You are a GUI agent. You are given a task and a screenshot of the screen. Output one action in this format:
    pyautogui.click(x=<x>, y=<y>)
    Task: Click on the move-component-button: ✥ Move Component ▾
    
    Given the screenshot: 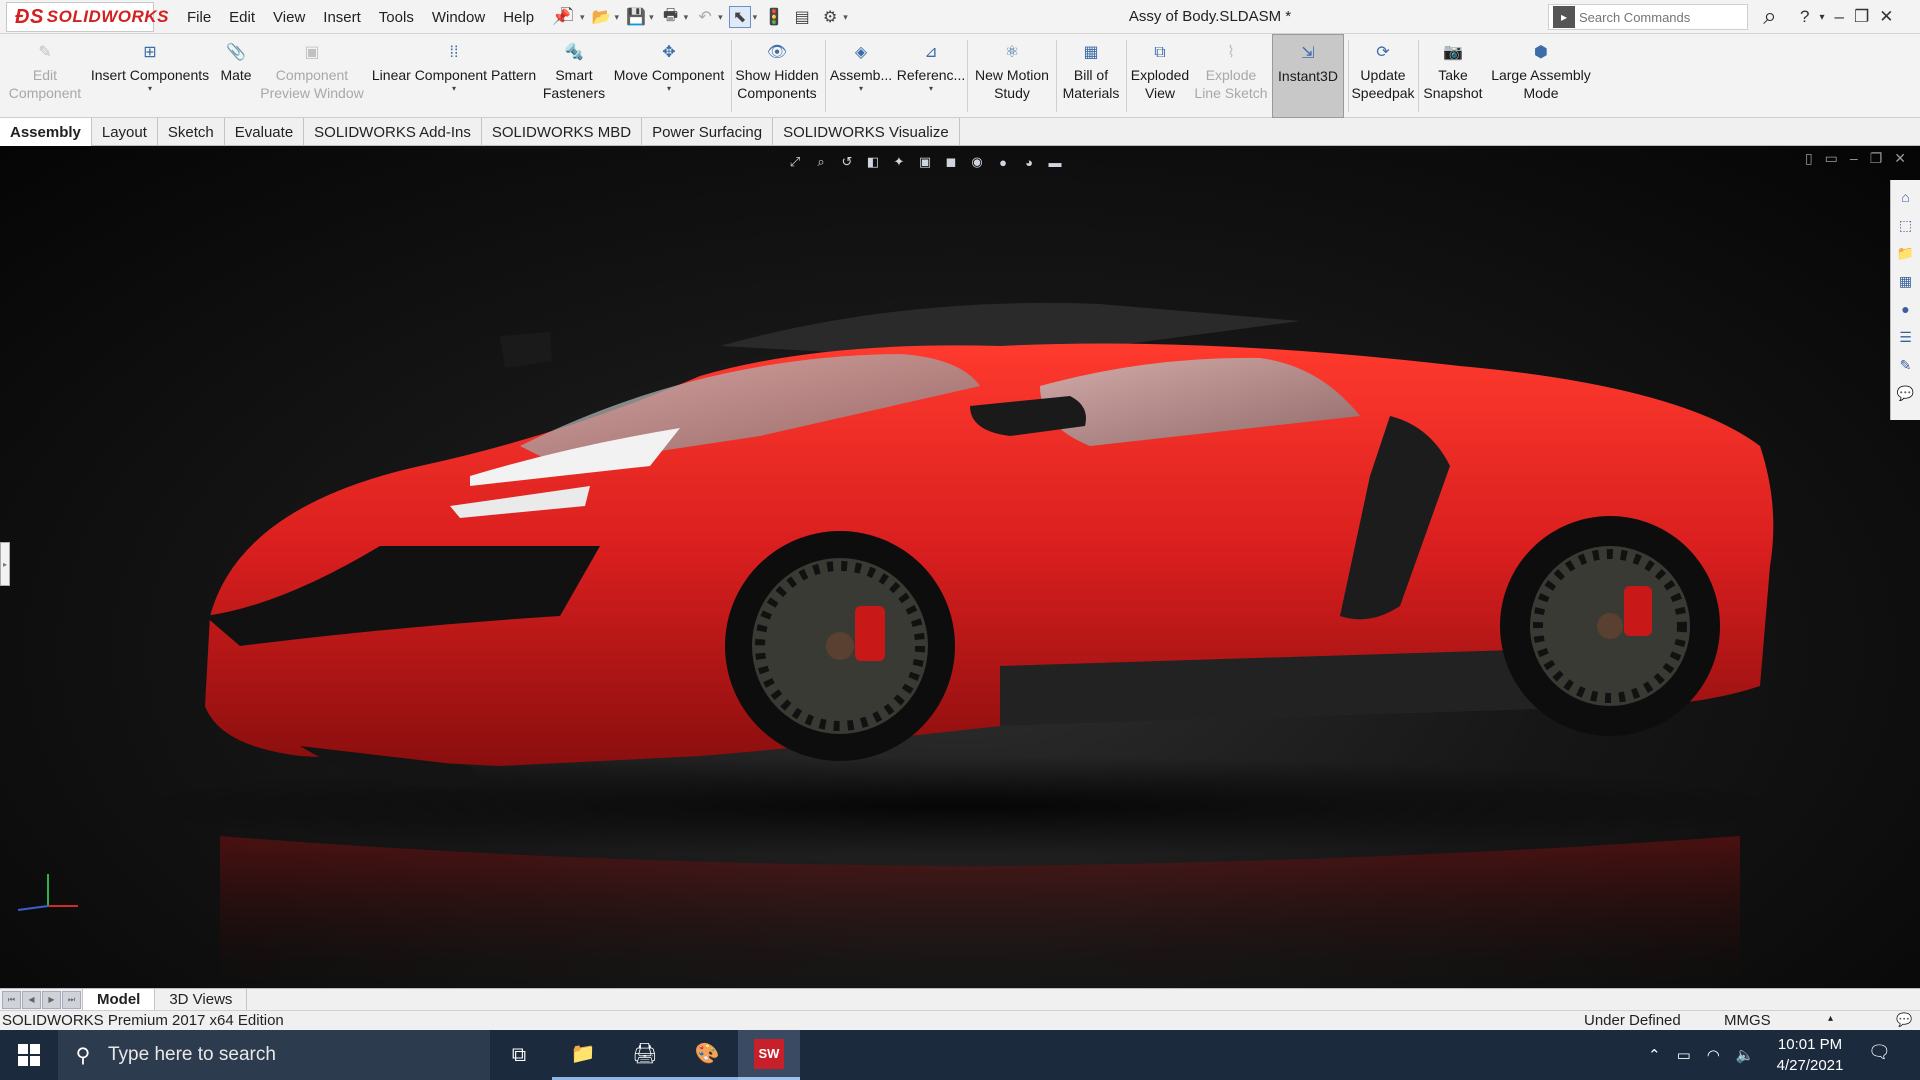 What is the action you would take?
    pyautogui.click(x=669, y=76)
    